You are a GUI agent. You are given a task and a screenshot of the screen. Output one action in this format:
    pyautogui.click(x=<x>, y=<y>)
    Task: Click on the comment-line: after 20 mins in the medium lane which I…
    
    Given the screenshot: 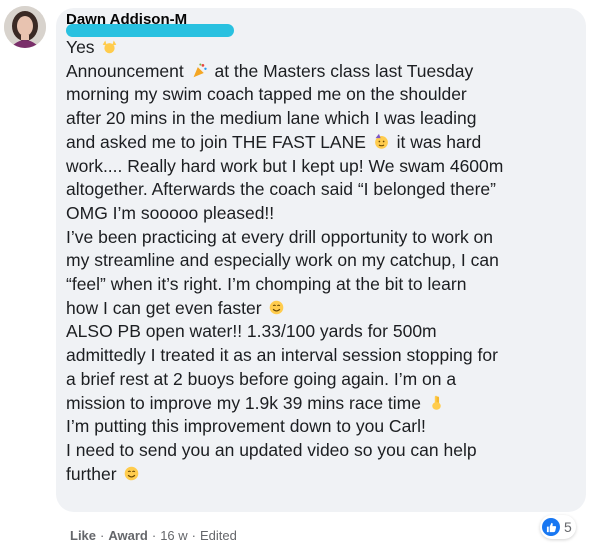 What is the action you would take?
    pyautogui.click(x=271, y=118)
    